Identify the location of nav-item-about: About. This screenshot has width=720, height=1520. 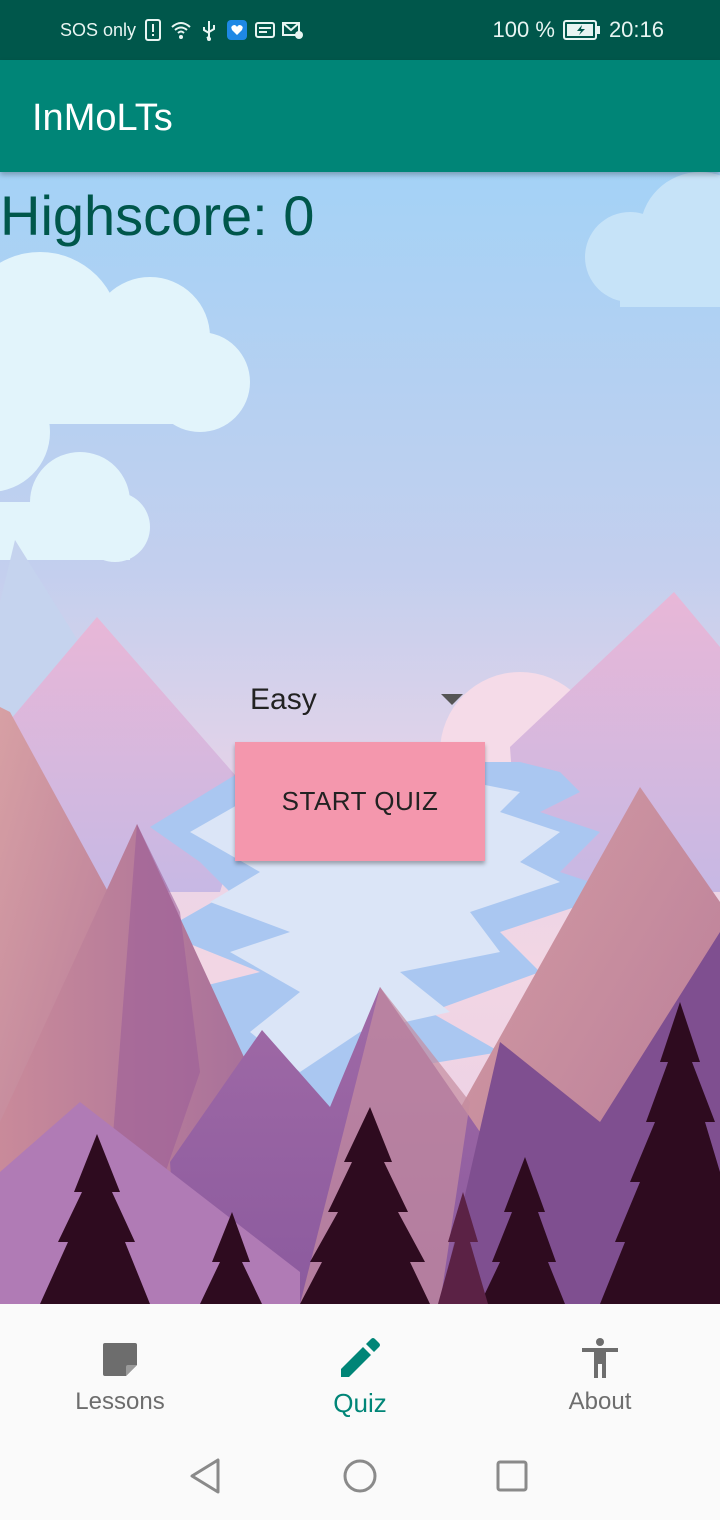
(600, 1368).